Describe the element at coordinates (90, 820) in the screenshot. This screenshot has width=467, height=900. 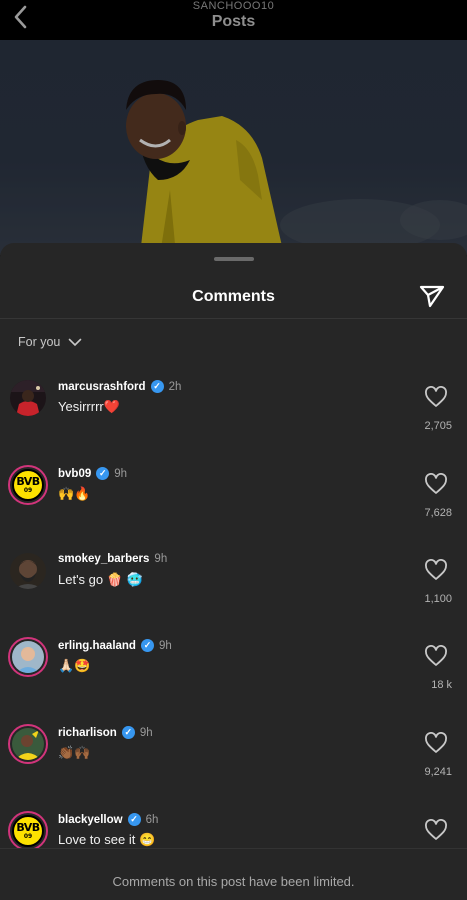
I see `comment-username: blackyellow` at that location.